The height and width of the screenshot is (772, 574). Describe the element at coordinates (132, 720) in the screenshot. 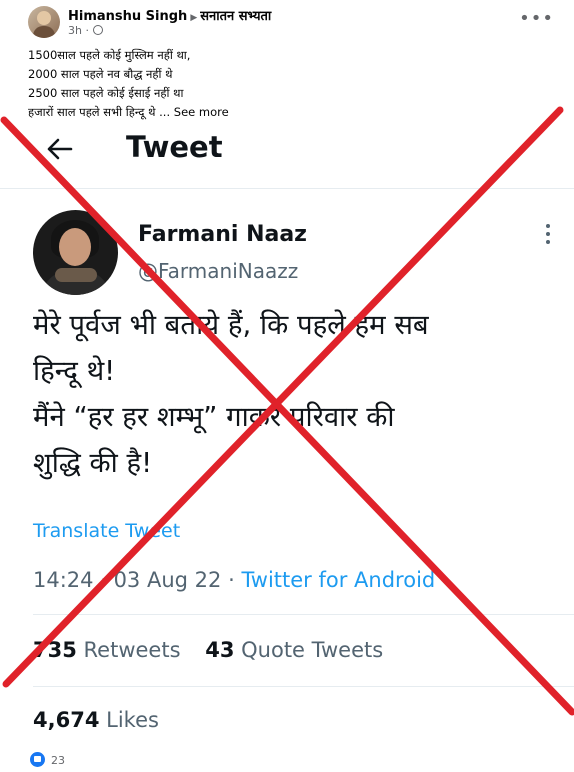

I see `likes-label: Likes` at that location.